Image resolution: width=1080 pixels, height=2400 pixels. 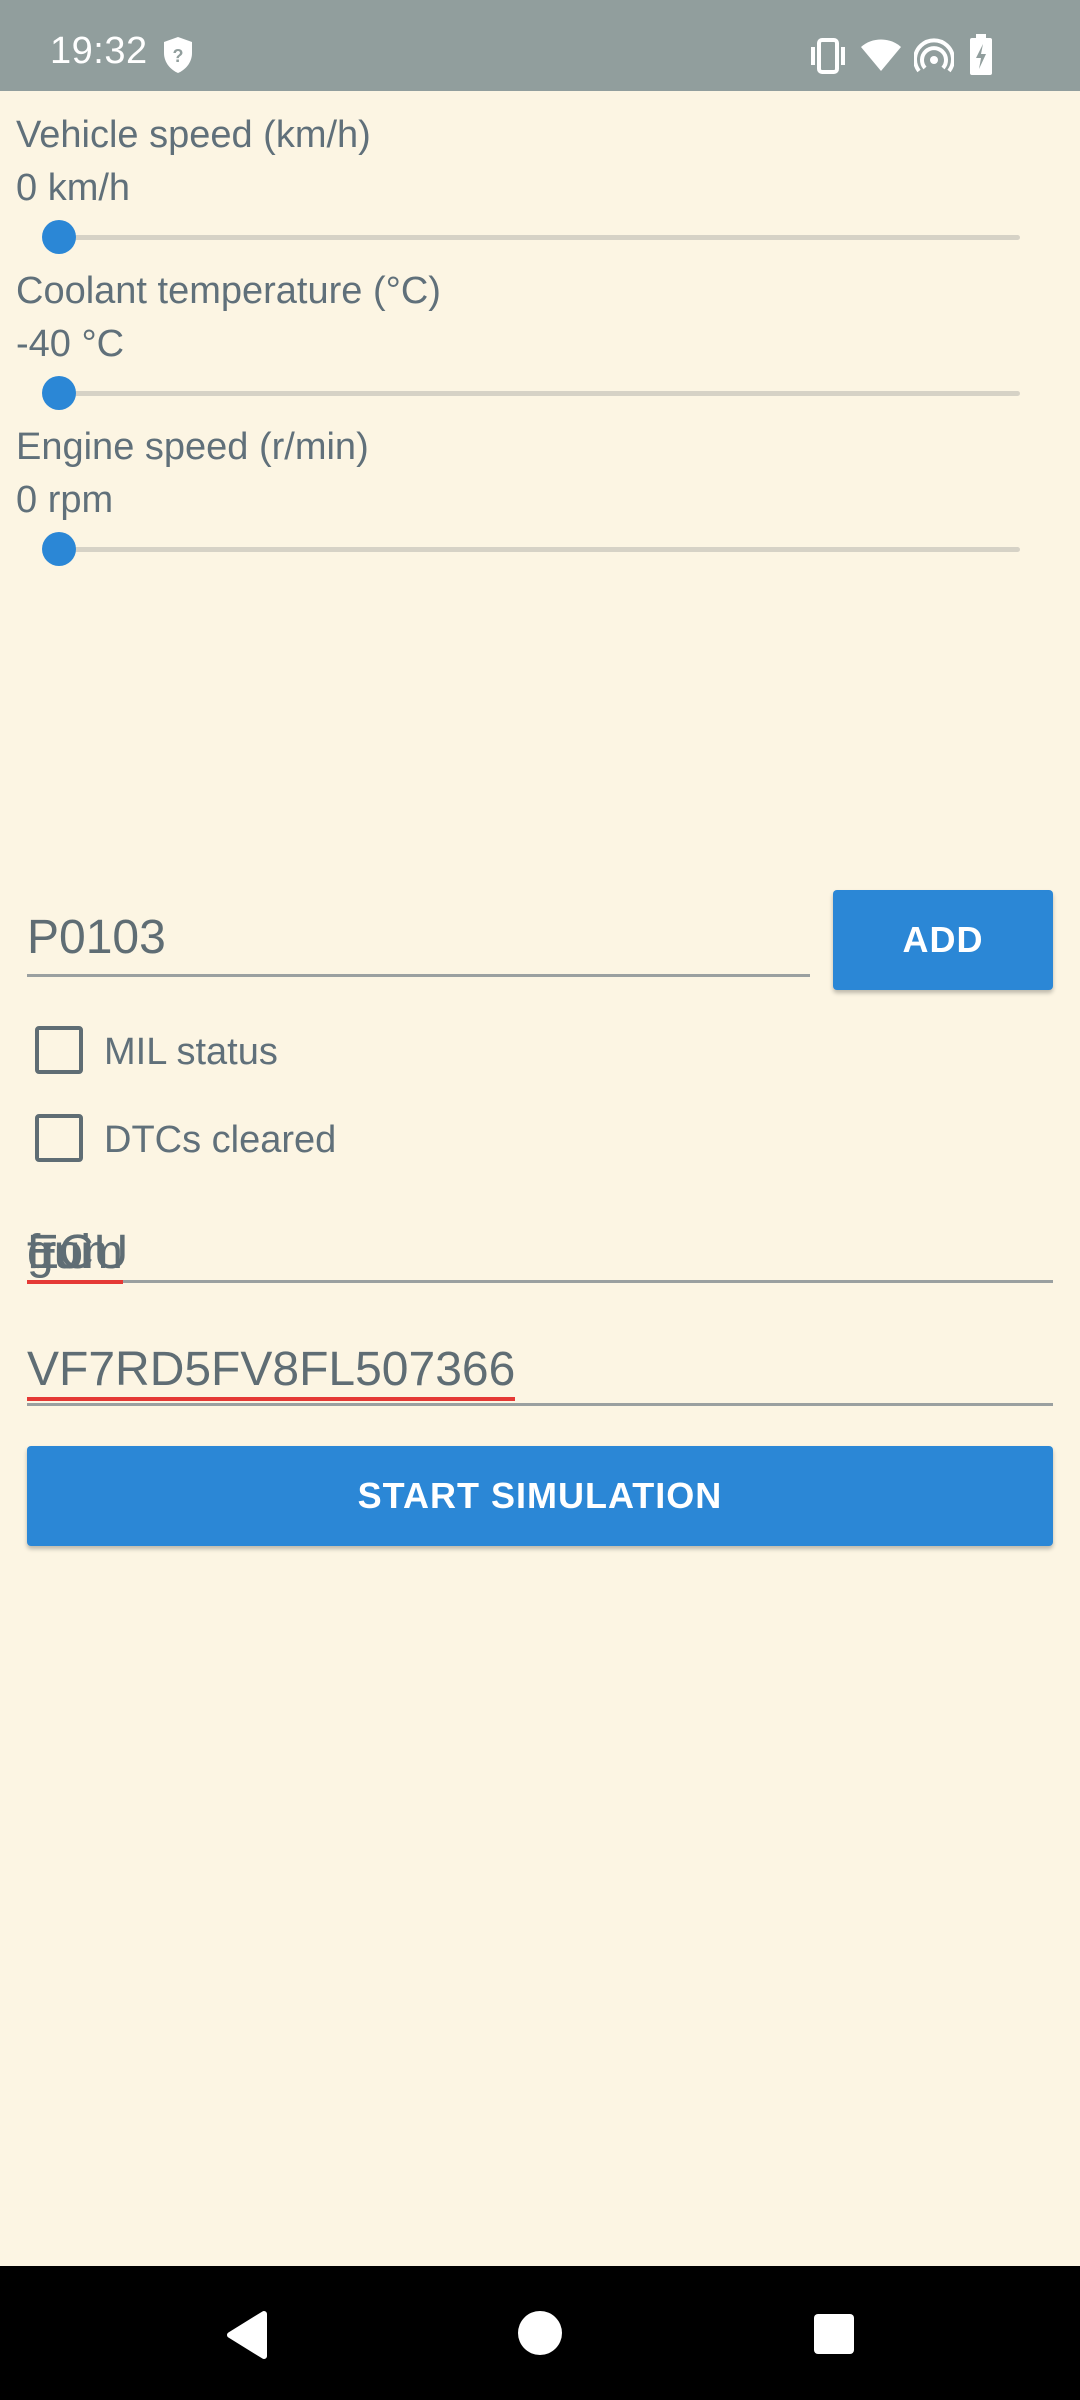 What do you see at coordinates (418, 938) in the screenshot?
I see `dtc-code-input: P0103` at bounding box center [418, 938].